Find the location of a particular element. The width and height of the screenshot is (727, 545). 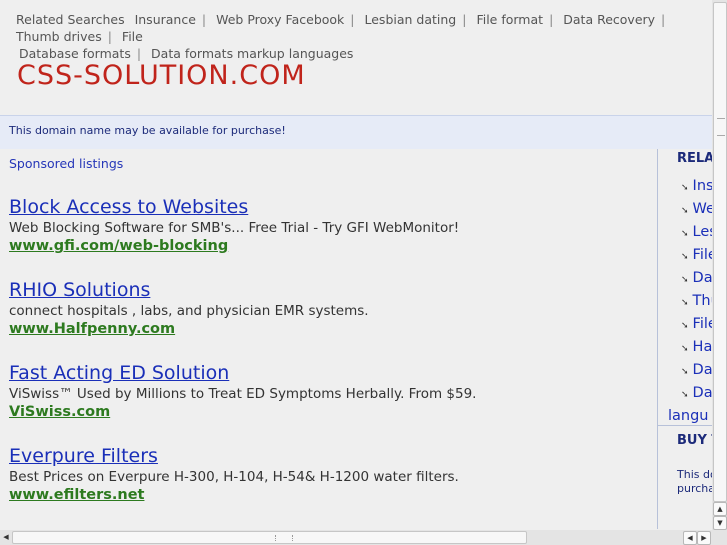

ad-title-link: Fast Acting ED Solution is located at coordinates (242, 373).